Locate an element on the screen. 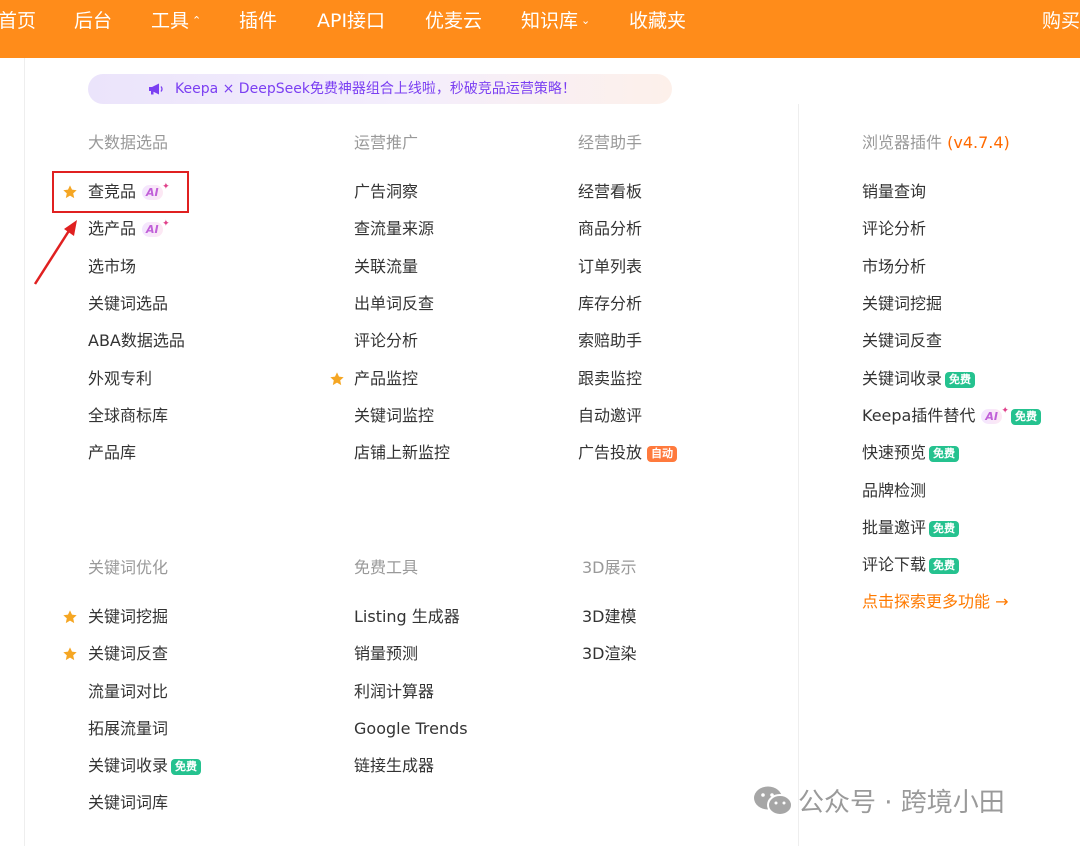 This screenshot has width=1080, height=846. menu-item-market-analysis: 市场分析 is located at coordinates (894, 267).